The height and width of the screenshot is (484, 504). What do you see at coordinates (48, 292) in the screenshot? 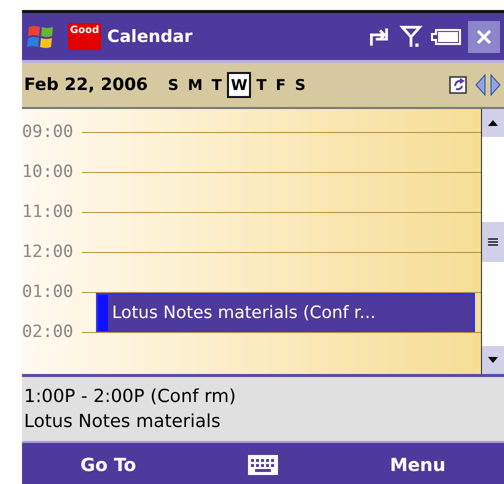
I see `hour-label: 01:00` at bounding box center [48, 292].